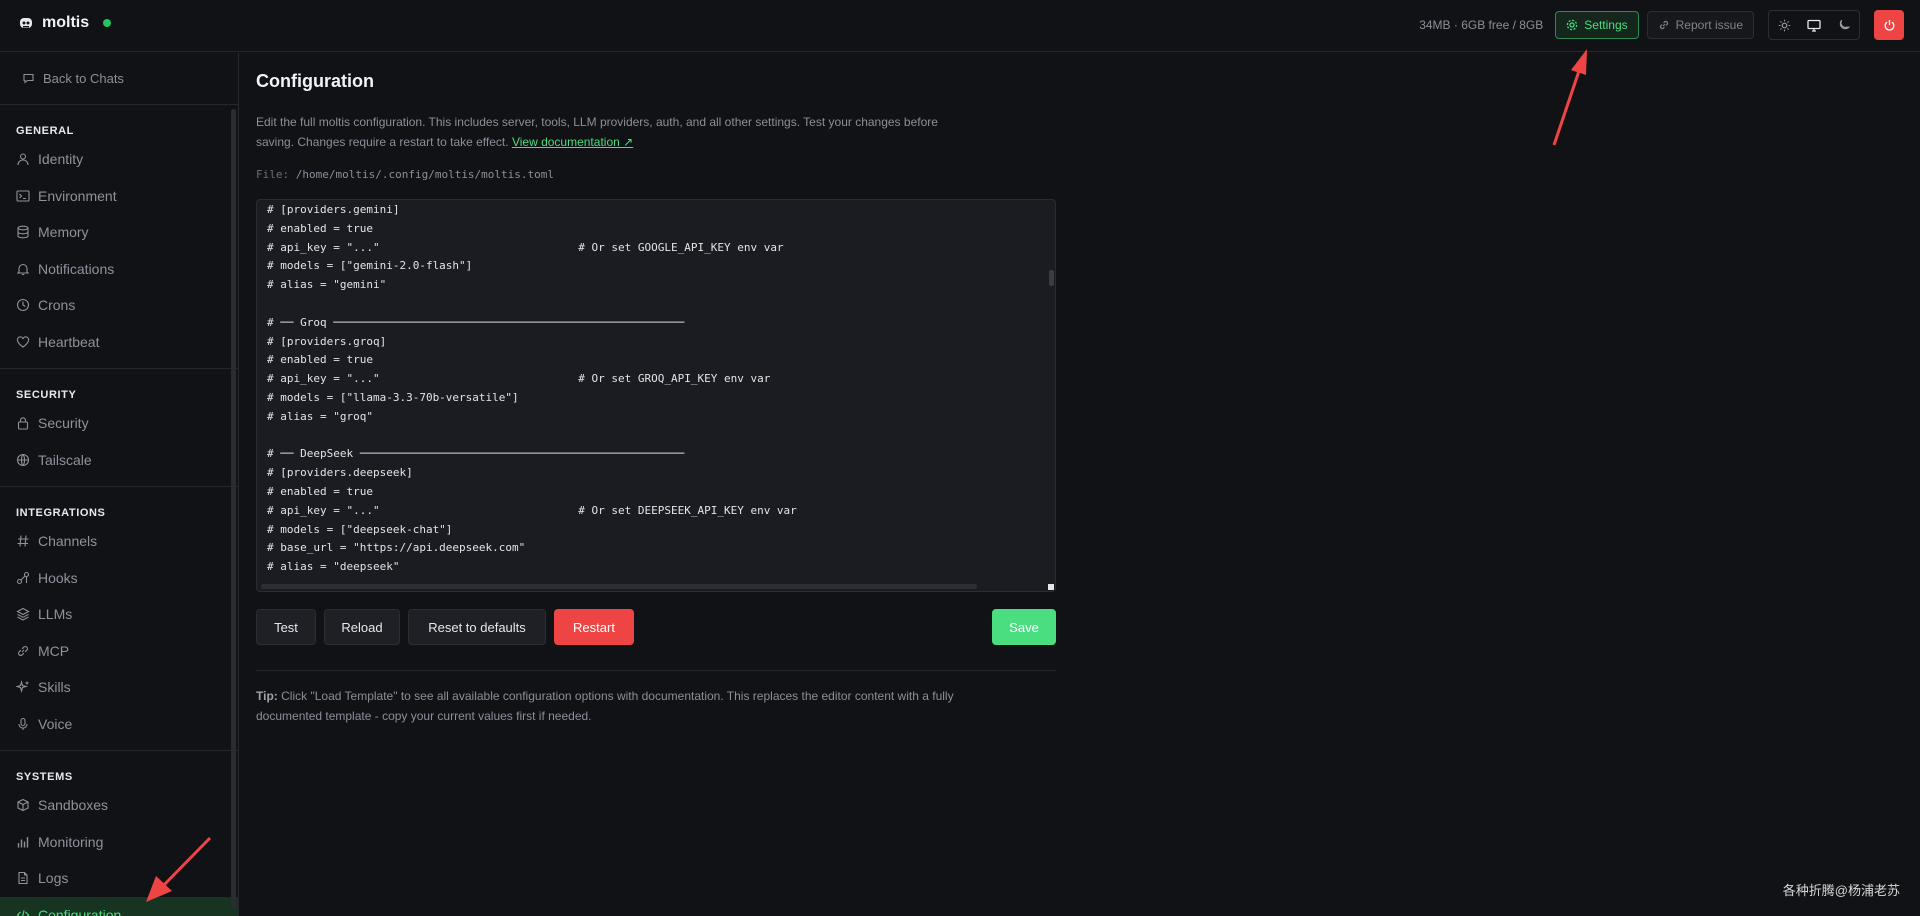  I want to click on sidebar-item-label: Skills, so click(54, 687).